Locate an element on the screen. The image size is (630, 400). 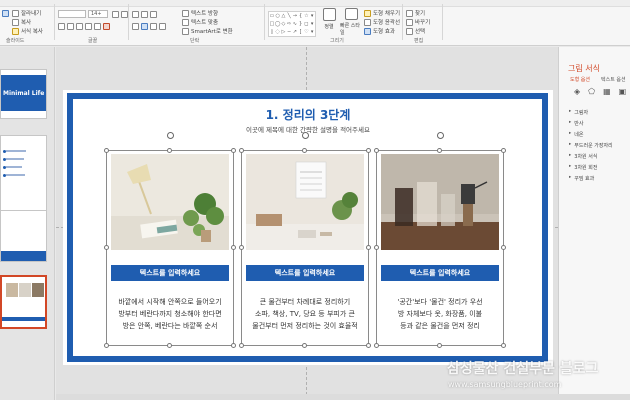
find-button: 찾기 is located at coordinates (415, 13).